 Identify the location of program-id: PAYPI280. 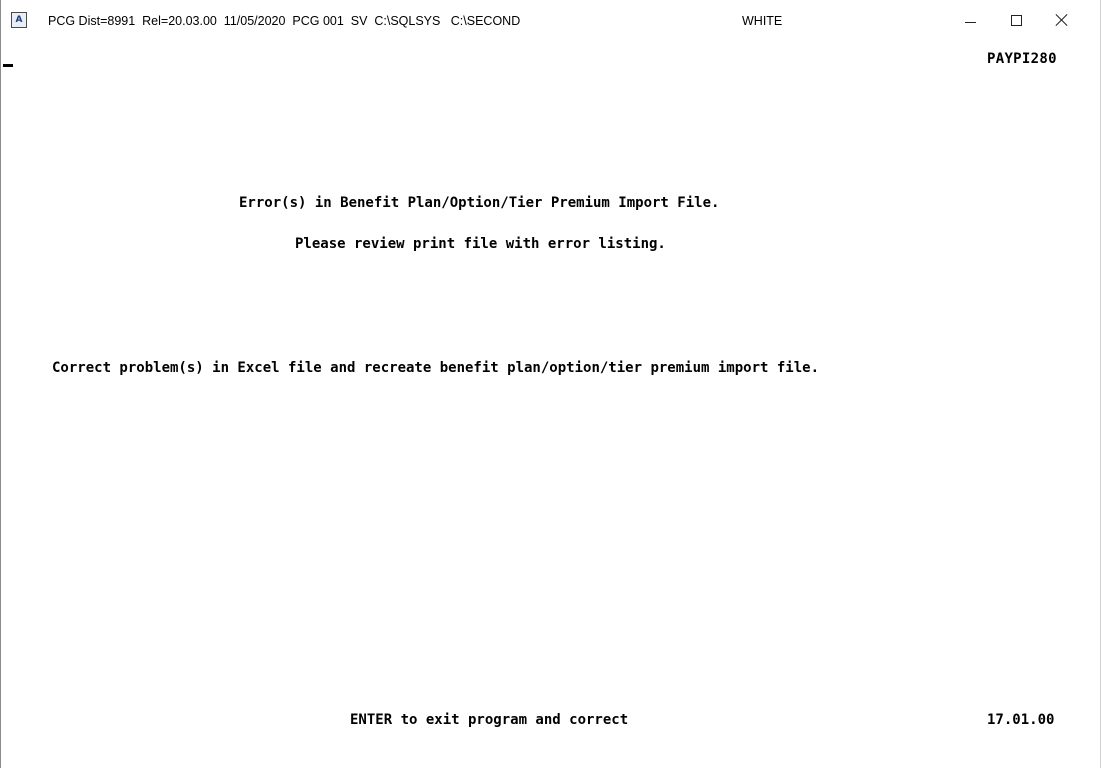
(1022, 59).